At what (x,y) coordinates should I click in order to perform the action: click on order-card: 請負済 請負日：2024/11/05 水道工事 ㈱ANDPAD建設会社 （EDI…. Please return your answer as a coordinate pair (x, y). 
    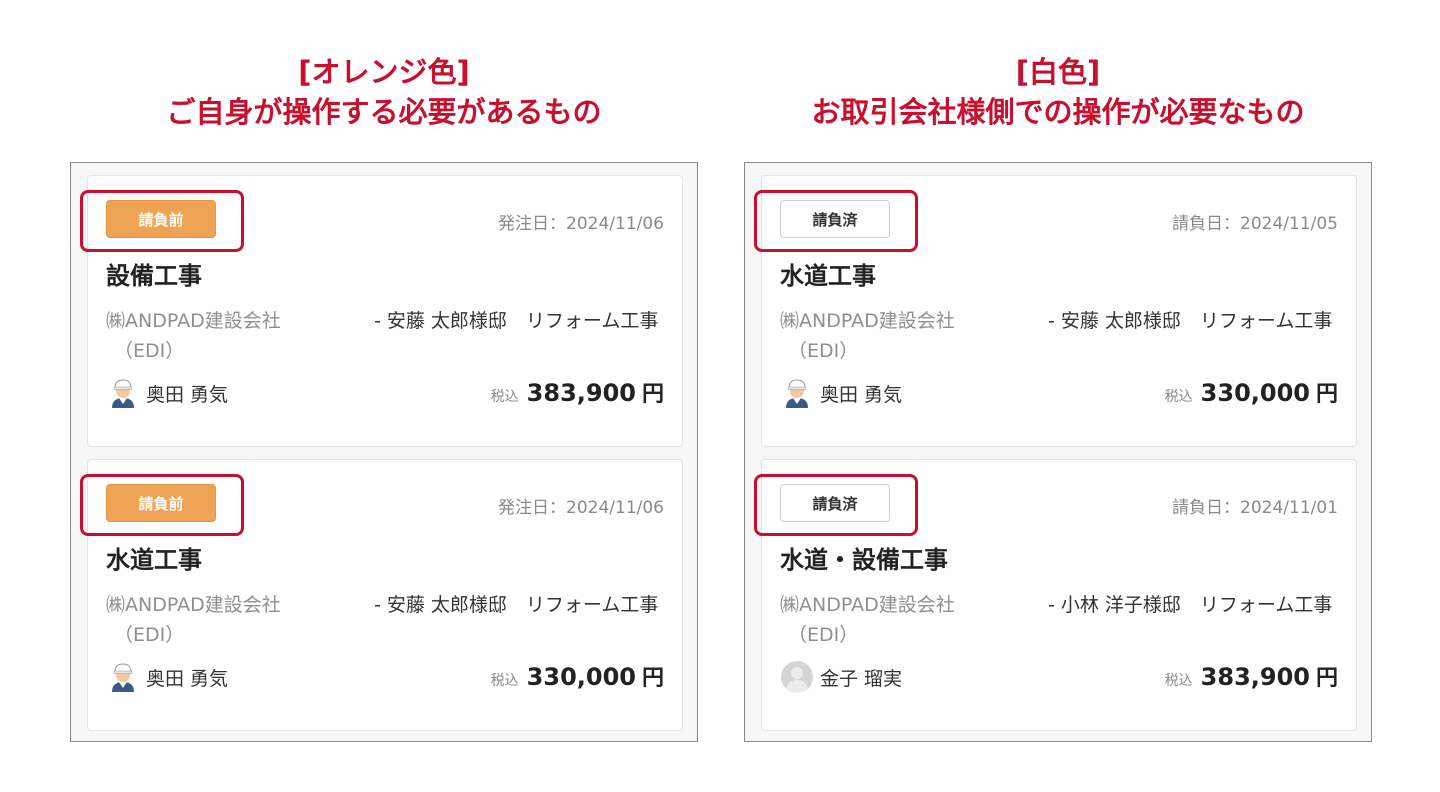
    Looking at the image, I should click on (1055, 311).